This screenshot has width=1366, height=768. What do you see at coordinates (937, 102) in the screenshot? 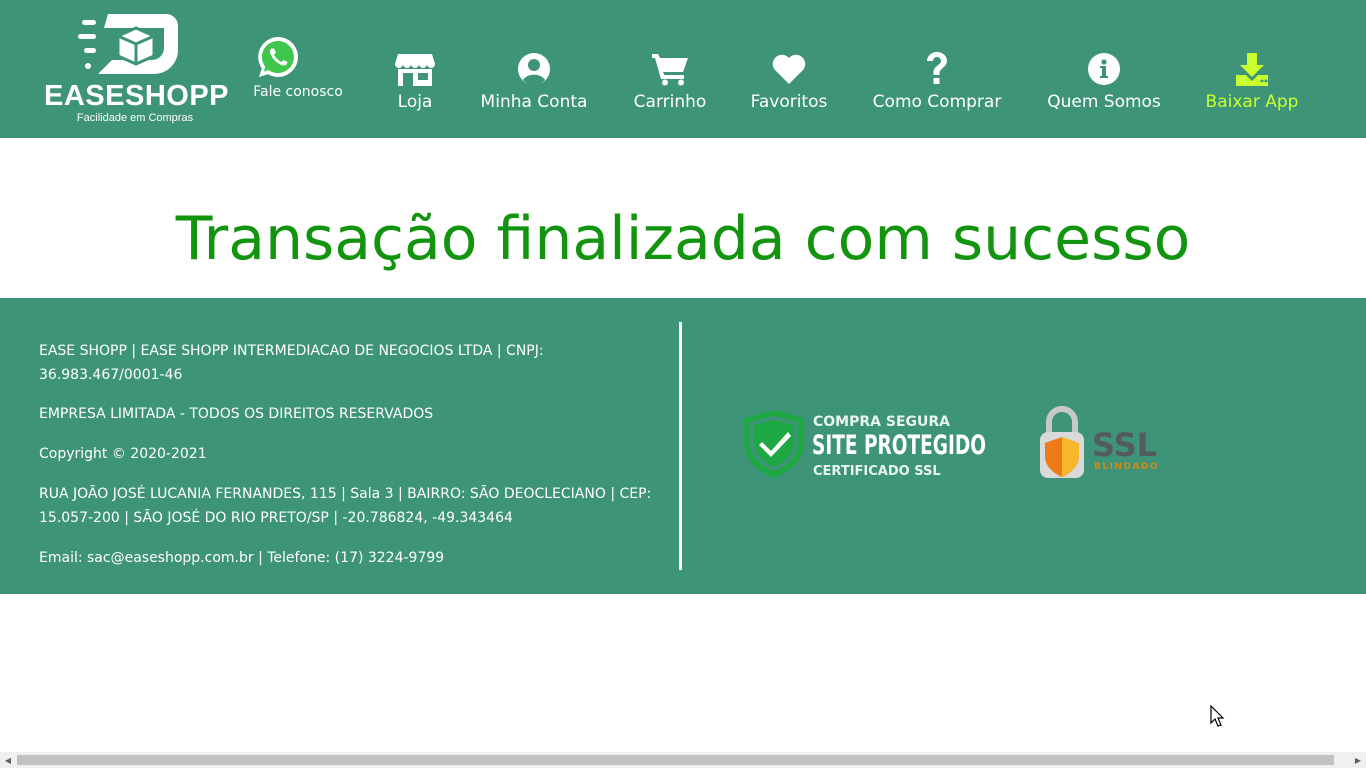
I see `nav-label-como-comprar: Como Comprar` at bounding box center [937, 102].